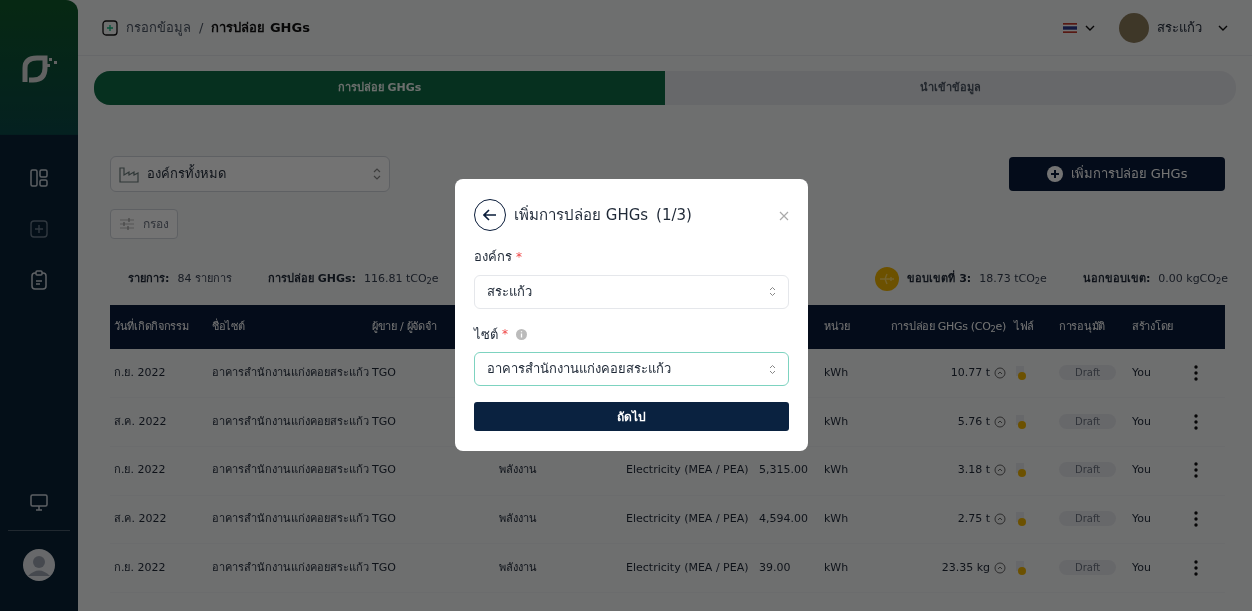 The height and width of the screenshot is (611, 1252). I want to click on dialog-title: เพิ่มการปล่อย GHGs, so click(581, 215).